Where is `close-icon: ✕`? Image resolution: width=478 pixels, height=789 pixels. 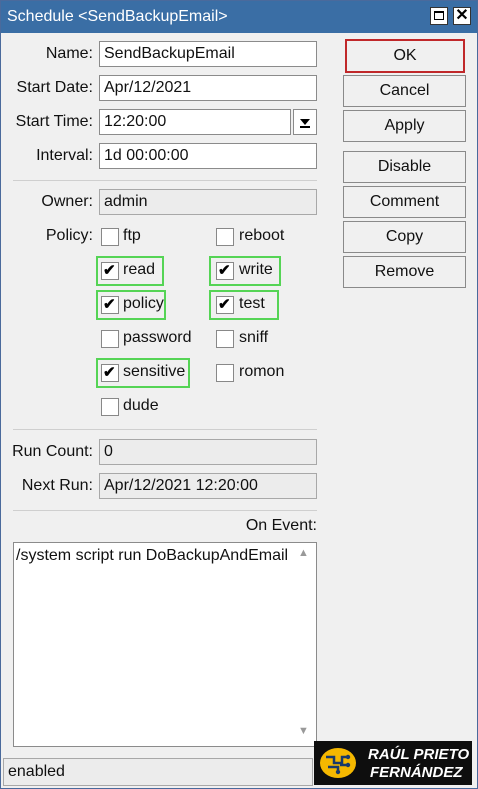 close-icon: ✕ is located at coordinates (462, 16).